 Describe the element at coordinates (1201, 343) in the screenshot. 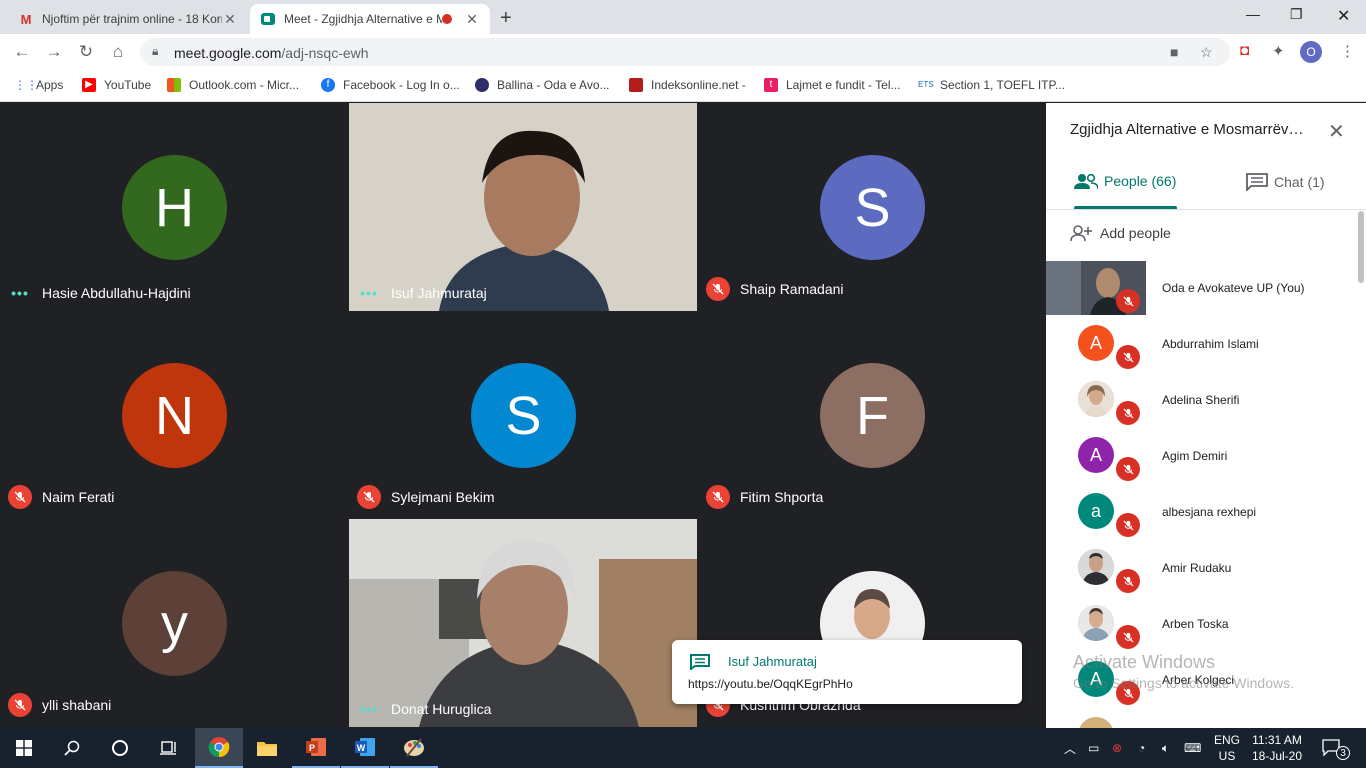

I see `person-row: A Abdurrahim Islami` at that location.